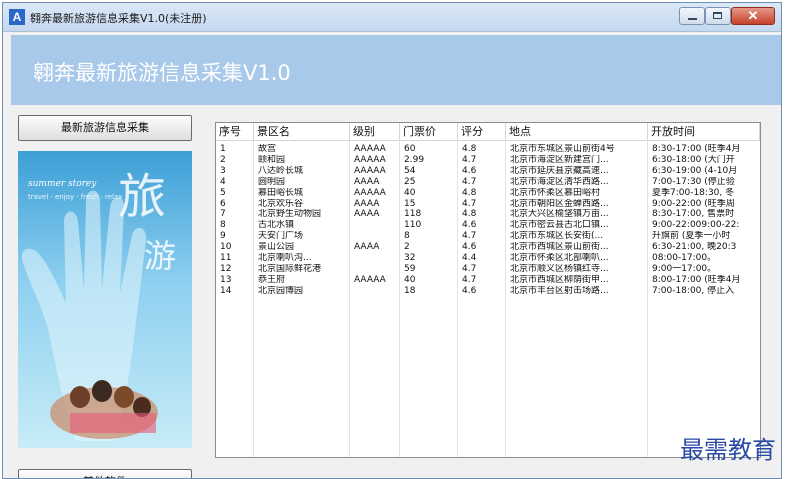 The image size is (804, 479). Describe the element at coordinates (226, 258) in the screenshot. I see `cell-index: 11` at that location.